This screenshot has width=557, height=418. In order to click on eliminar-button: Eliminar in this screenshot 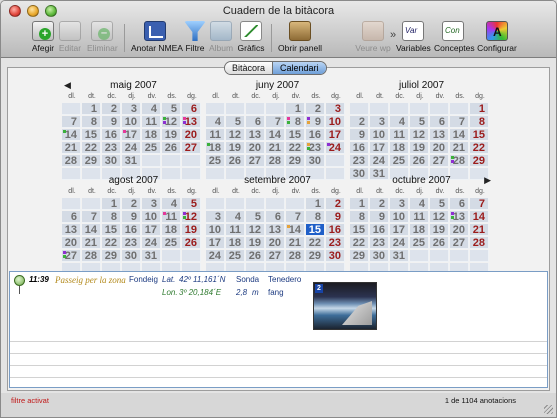, I will do `click(102, 39)`.